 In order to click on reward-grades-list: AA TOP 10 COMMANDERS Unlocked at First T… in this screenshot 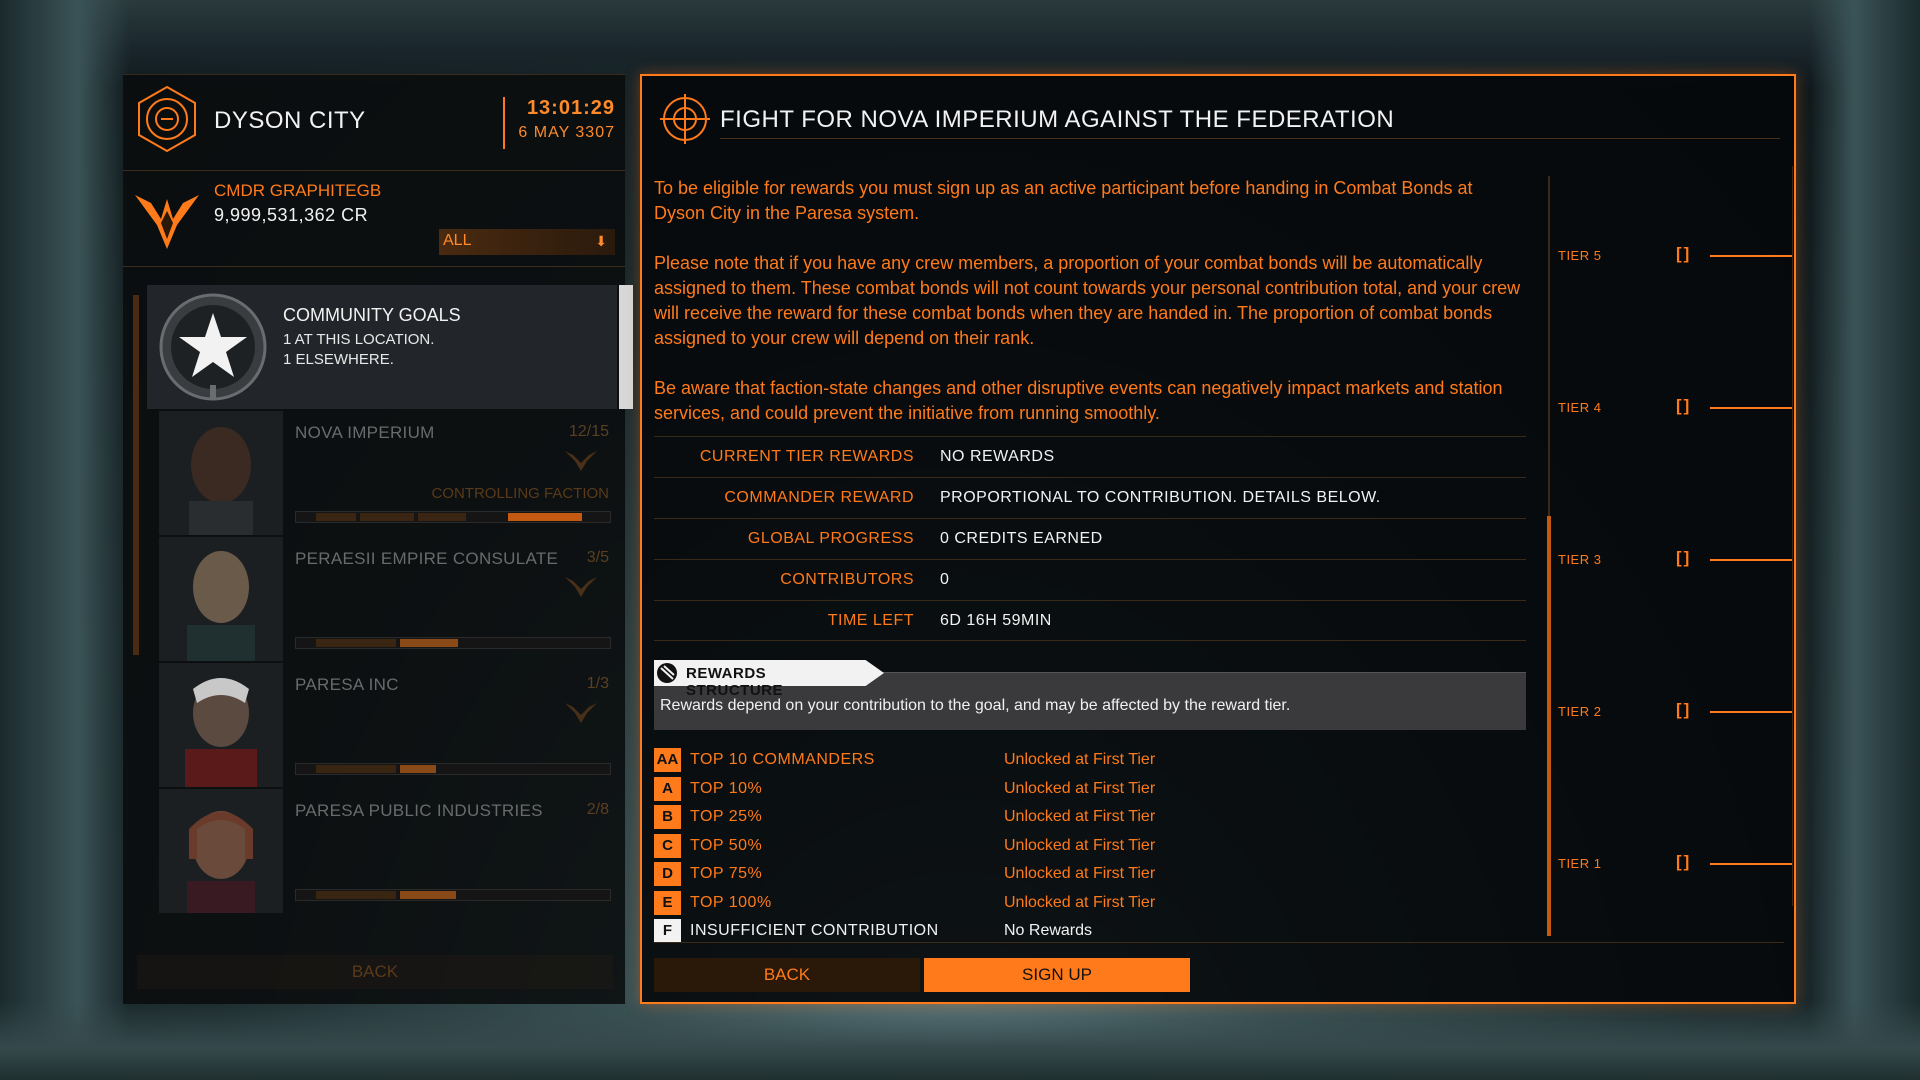, I will do `click(1090, 848)`.